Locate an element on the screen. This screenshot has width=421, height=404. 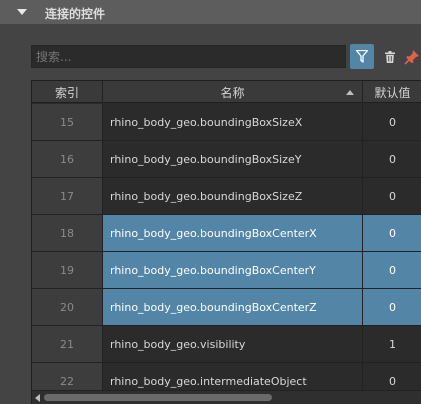
caret-down-icon is located at coordinates (22, 12).